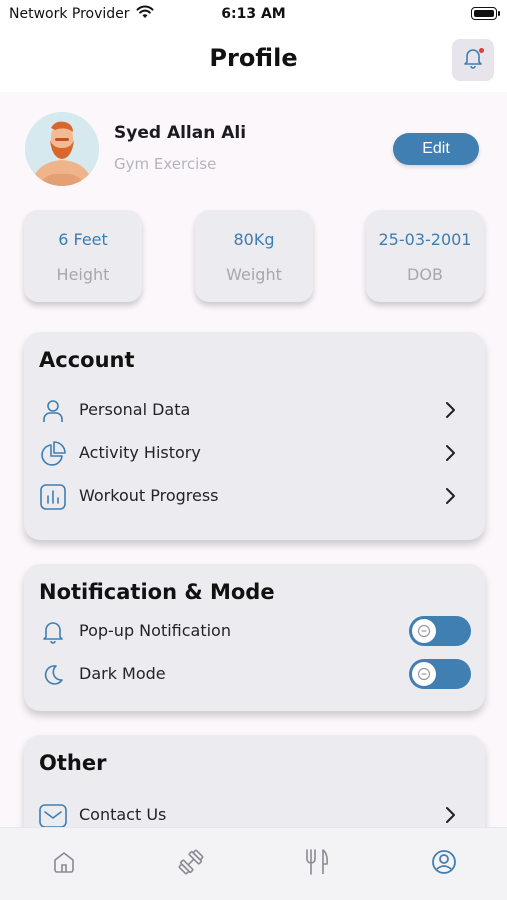  Describe the element at coordinates (191, 862) in the screenshot. I see `dumbbell-icon` at that location.